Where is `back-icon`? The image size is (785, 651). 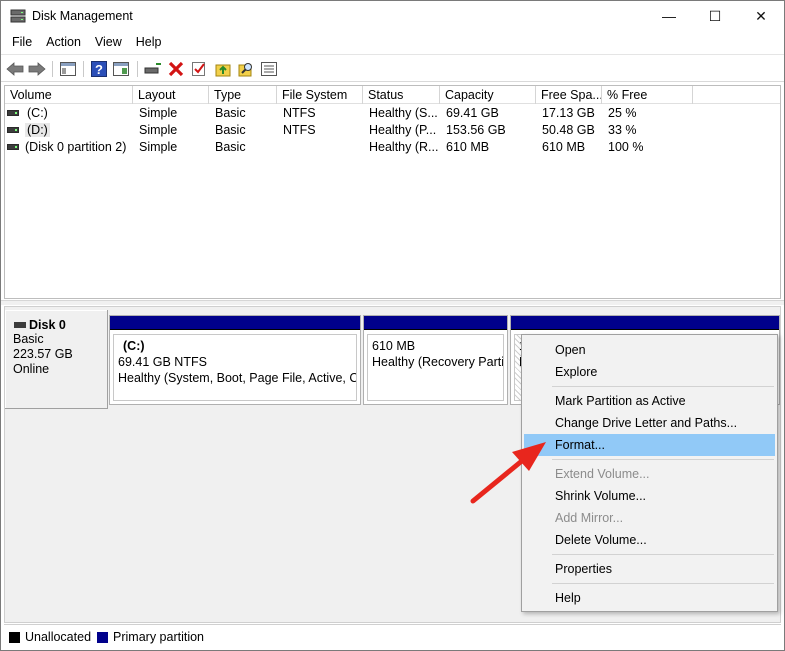 back-icon is located at coordinates (15, 69).